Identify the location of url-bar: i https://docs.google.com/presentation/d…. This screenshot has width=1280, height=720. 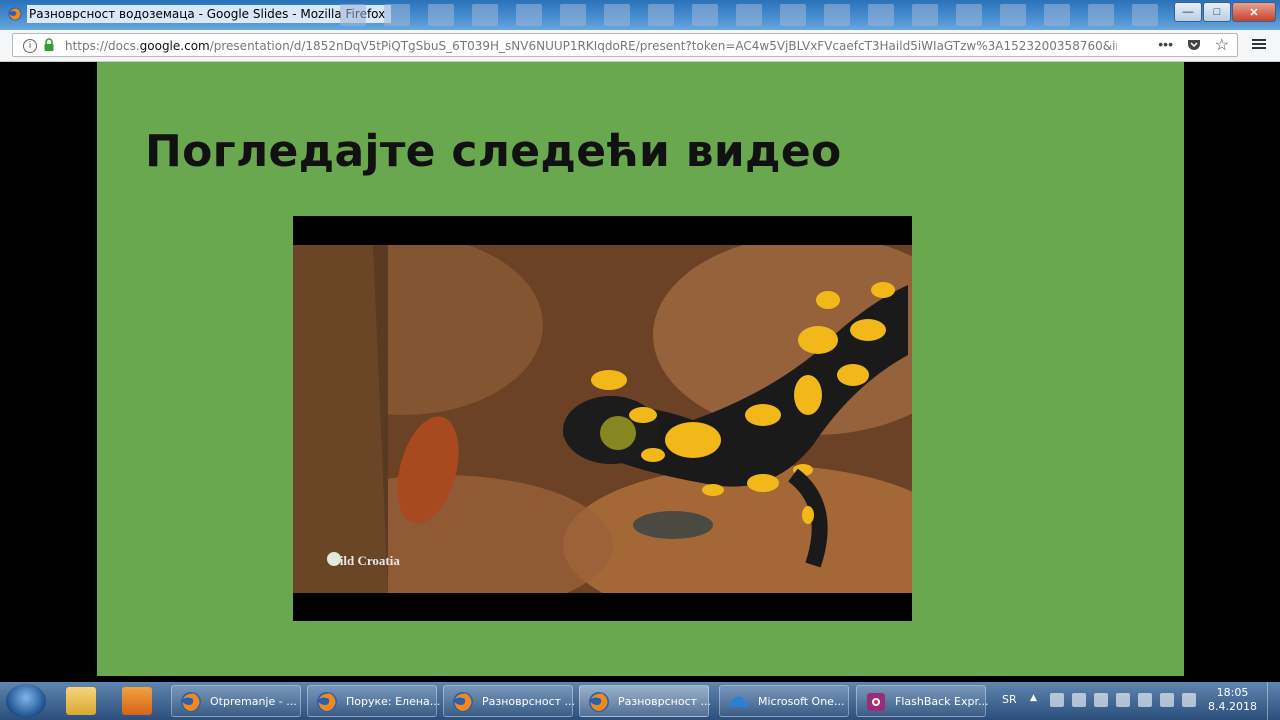
(625, 45).